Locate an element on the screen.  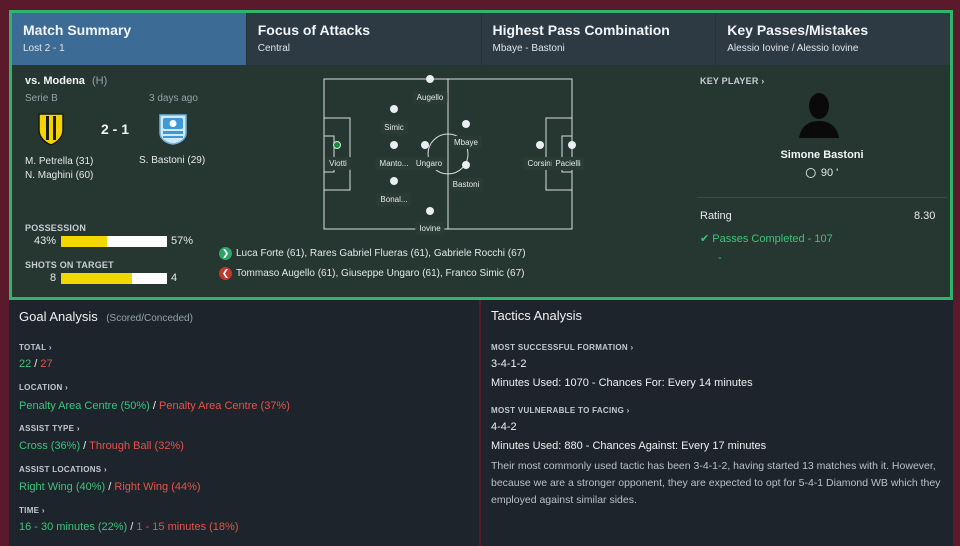
key-stat-row: ✔ Passes Completed - 107 is located at coordinates (766, 238).